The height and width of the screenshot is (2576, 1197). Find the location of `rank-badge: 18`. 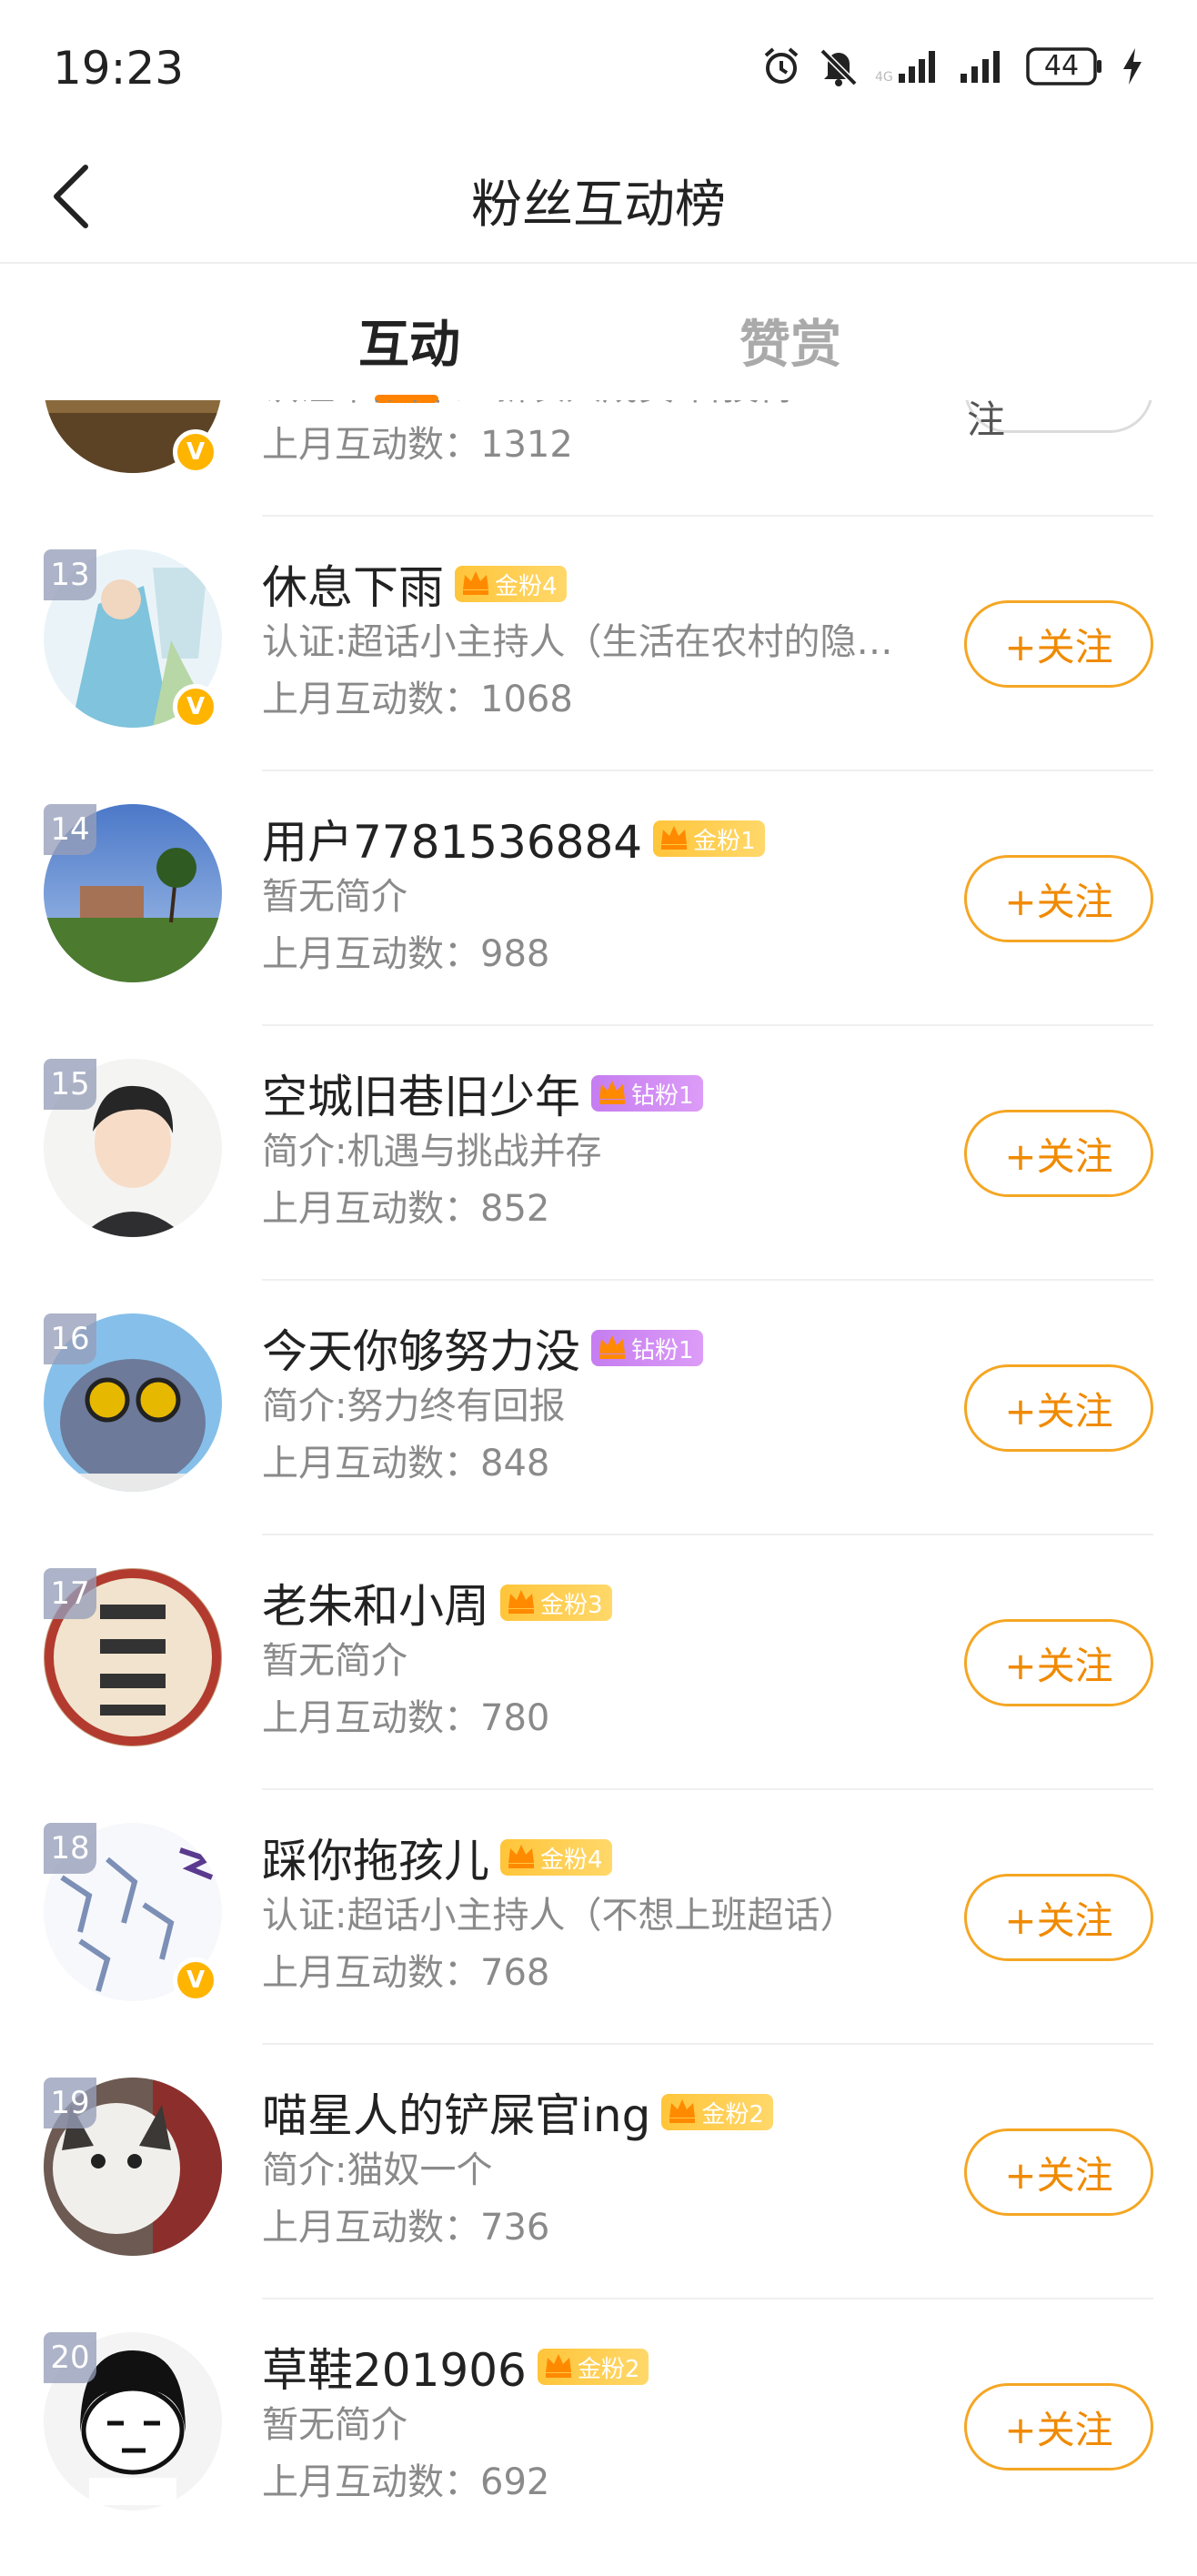

rank-badge: 18 is located at coordinates (70, 1848).